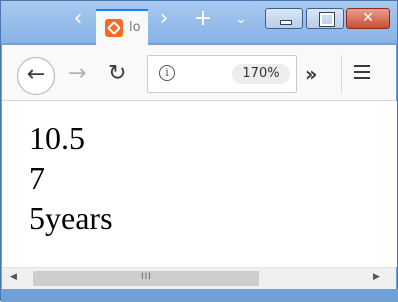 Image resolution: width=398 pixels, height=302 pixels. Describe the element at coordinates (222, 74) in the screenshot. I see `url-bar: i 170%` at that location.